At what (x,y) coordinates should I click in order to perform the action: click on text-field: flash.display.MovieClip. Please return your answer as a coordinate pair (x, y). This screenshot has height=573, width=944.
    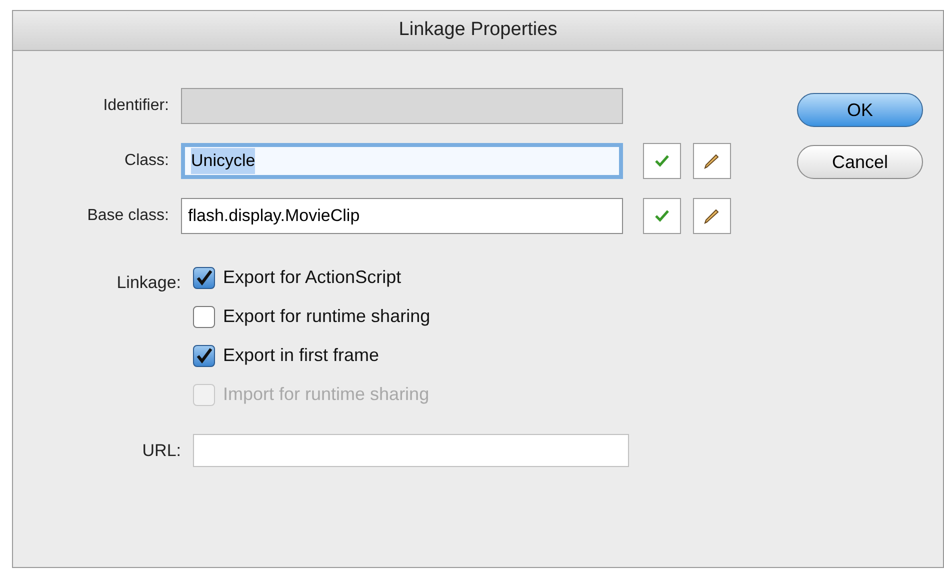
    Looking at the image, I should click on (402, 216).